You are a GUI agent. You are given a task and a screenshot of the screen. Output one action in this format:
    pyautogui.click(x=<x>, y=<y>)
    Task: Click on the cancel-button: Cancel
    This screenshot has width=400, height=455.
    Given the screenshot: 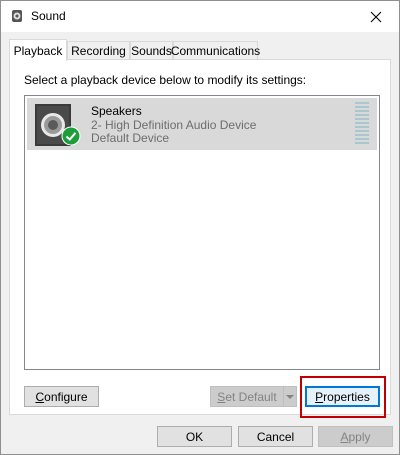 What is the action you would take?
    pyautogui.click(x=275, y=436)
    